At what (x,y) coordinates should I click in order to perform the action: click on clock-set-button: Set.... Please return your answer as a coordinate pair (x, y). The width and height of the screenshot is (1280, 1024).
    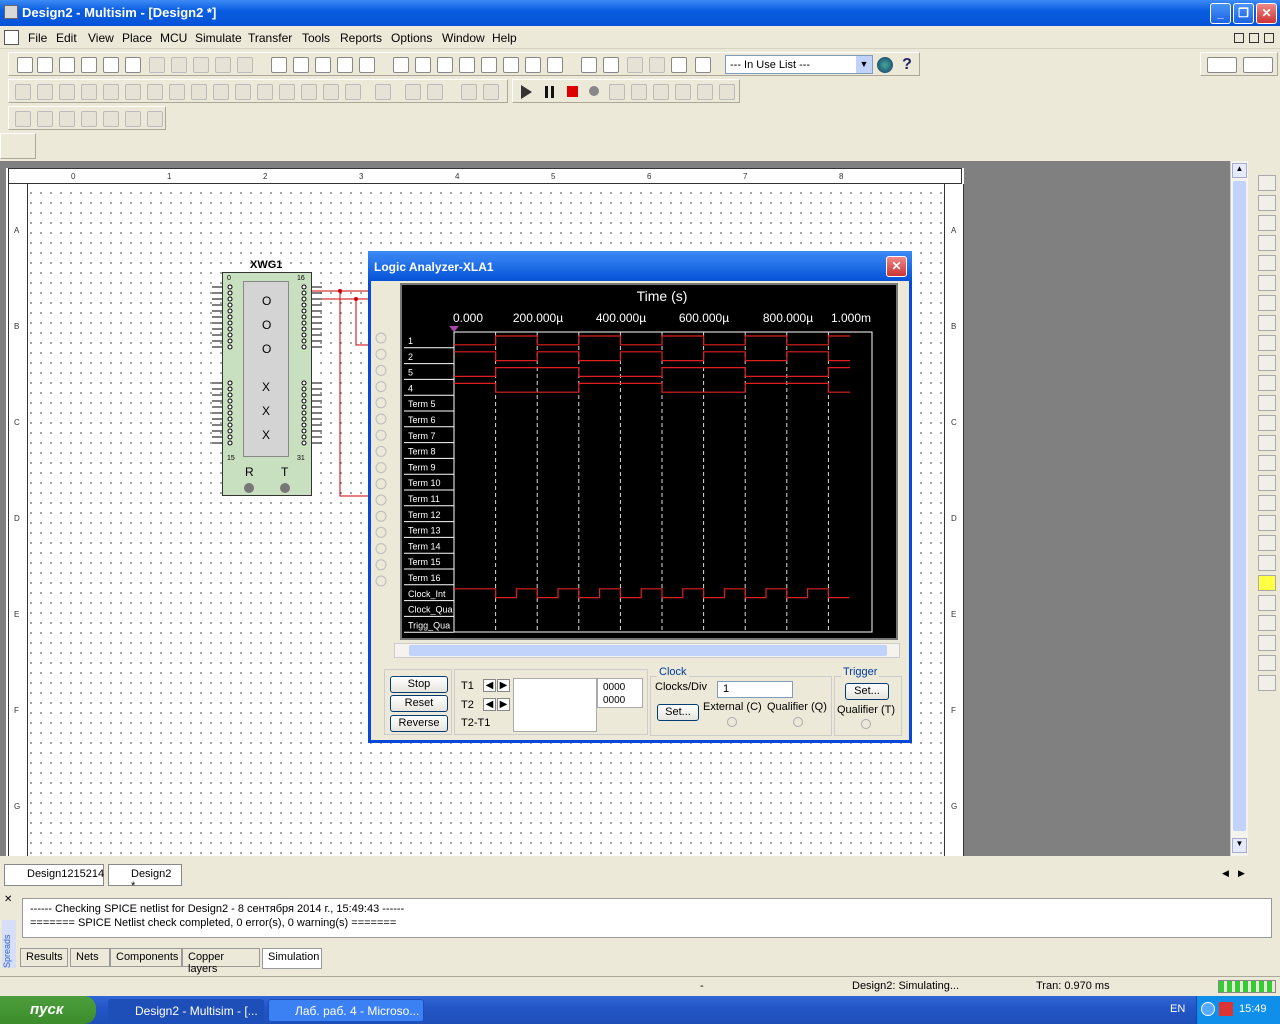
    Looking at the image, I should click on (678, 712).